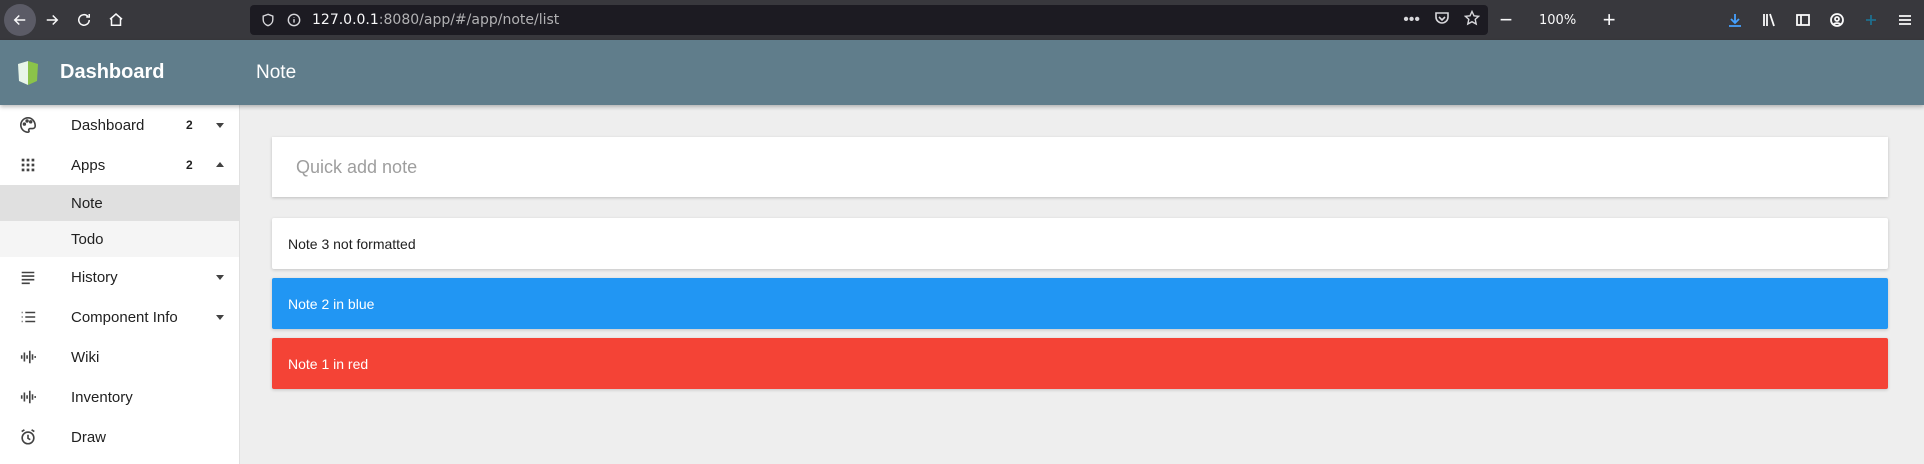 The height and width of the screenshot is (464, 1924). Describe the element at coordinates (1080, 243) in the screenshot. I see `note-card: Note 3 not formatted` at that location.